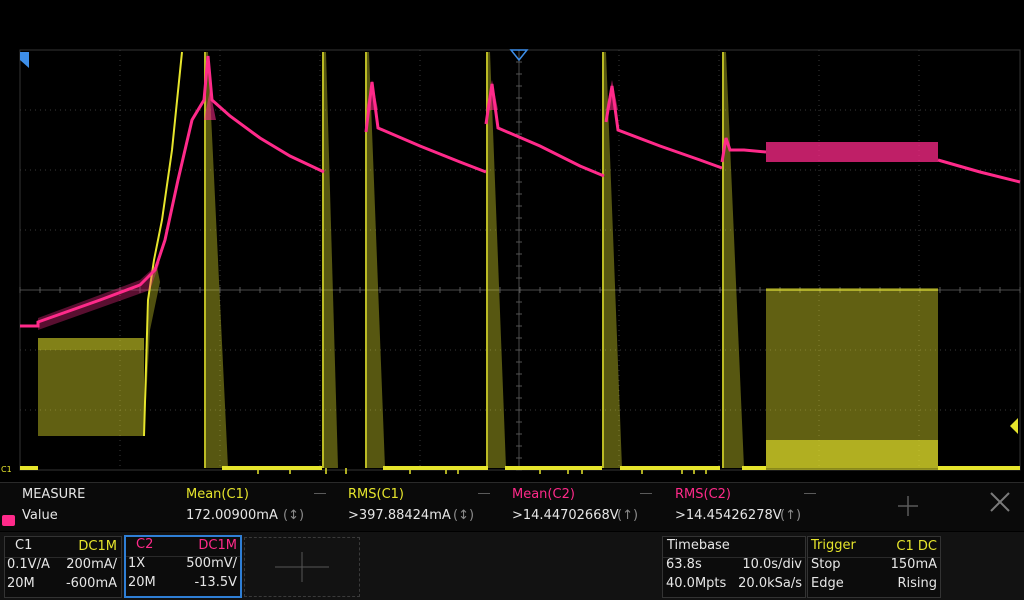 This screenshot has height=600, width=1024. Describe the element at coordinates (142, 582) in the screenshot. I see `c2-box-bandwidth: 20M` at that location.